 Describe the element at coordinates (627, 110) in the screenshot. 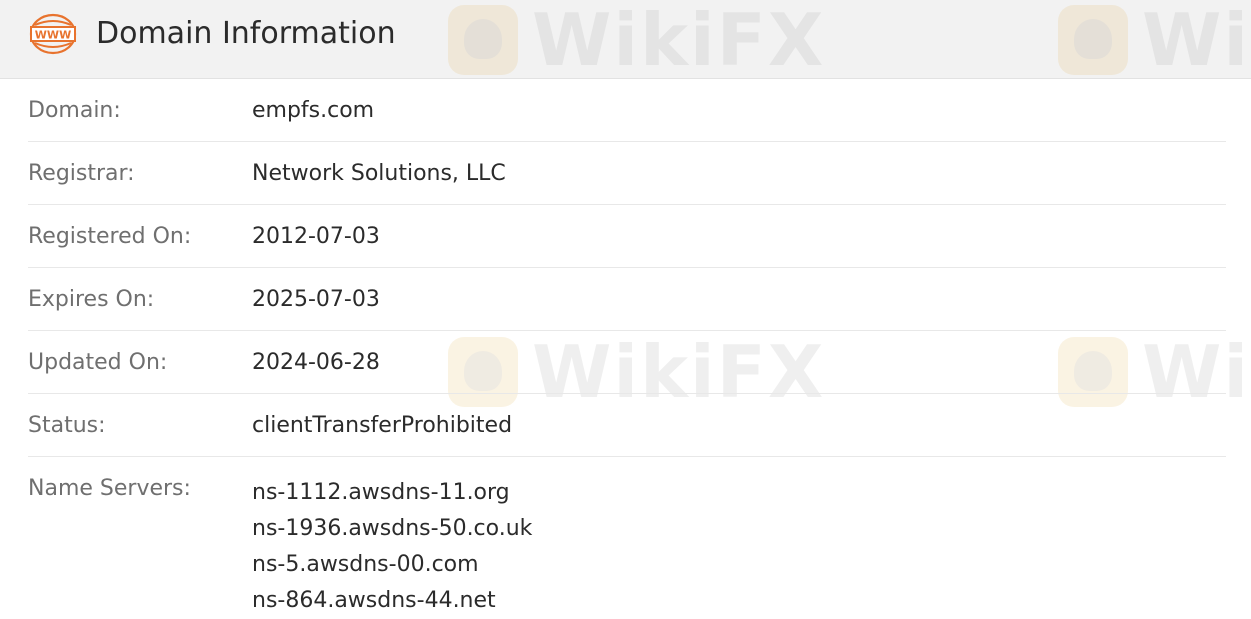

I see `info-row-domain: Domain: empfs.com` at that location.